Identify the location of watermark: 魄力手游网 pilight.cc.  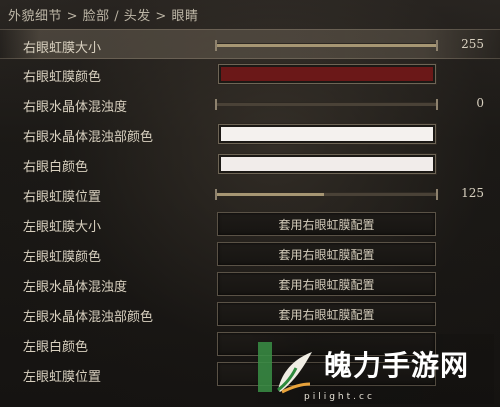
(369, 369).